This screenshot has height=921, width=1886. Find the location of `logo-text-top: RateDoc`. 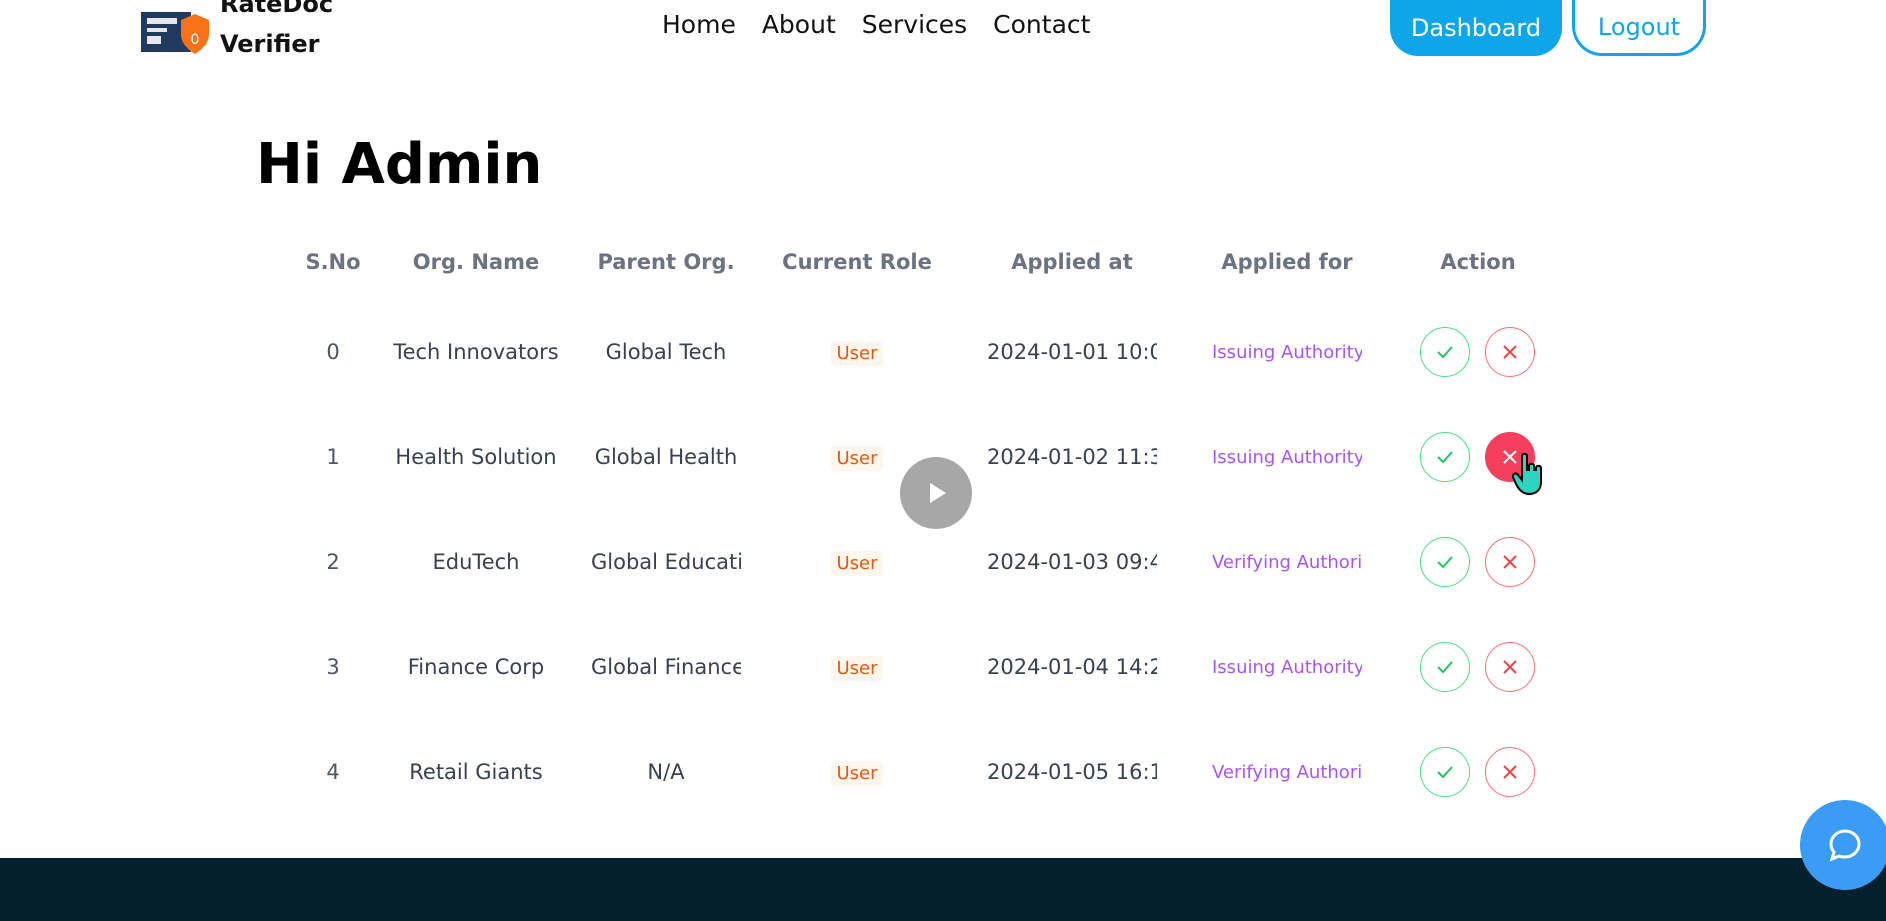

logo-text-top: RateDoc is located at coordinates (277, 9).